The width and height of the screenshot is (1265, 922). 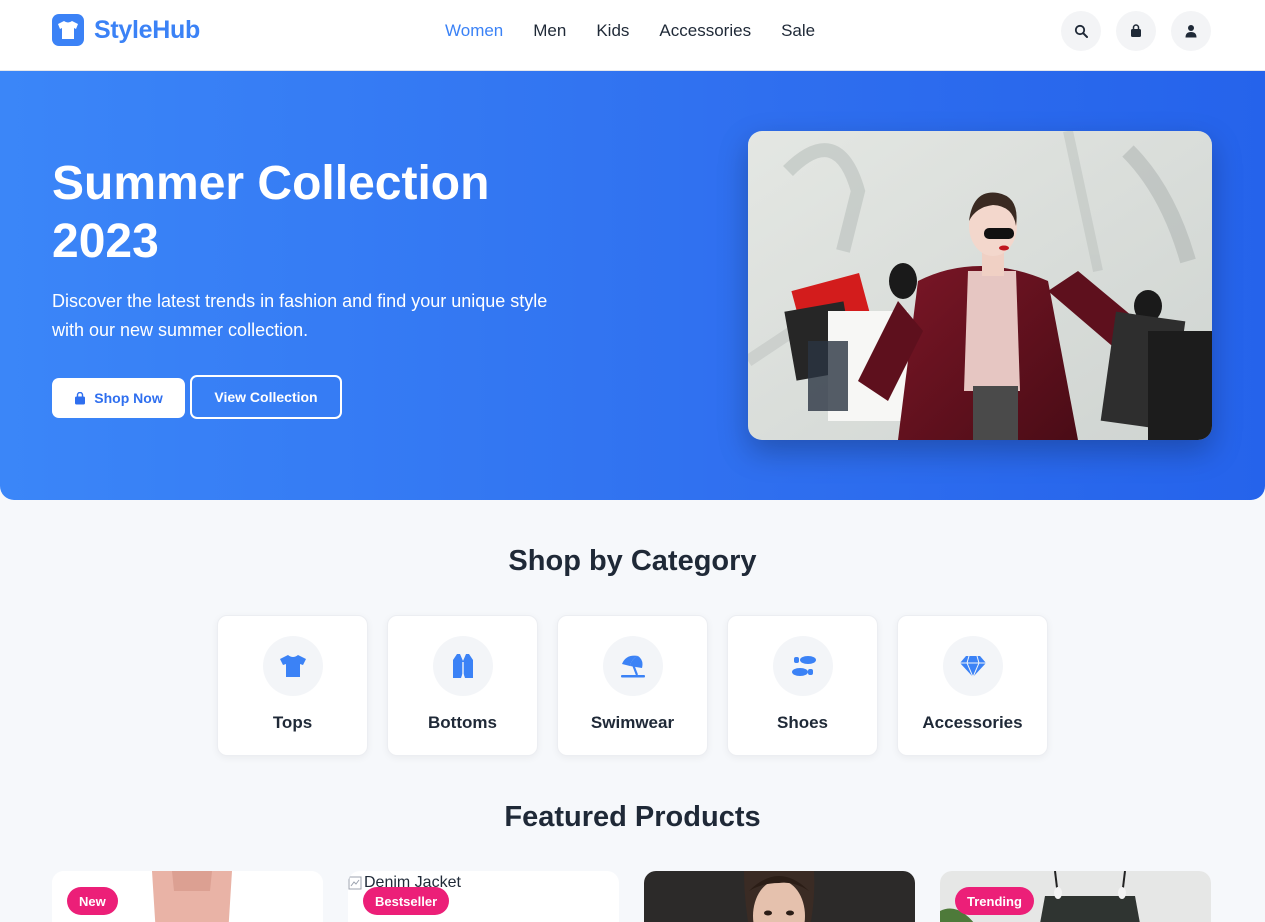 What do you see at coordinates (798, 31) in the screenshot?
I see `nav-sale: Sale` at bounding box center [798, 31].